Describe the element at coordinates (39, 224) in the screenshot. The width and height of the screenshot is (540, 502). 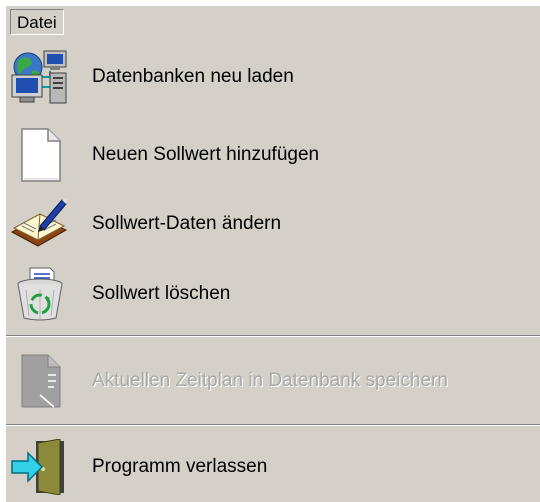
I see `notebook-pen-icon` at that location.